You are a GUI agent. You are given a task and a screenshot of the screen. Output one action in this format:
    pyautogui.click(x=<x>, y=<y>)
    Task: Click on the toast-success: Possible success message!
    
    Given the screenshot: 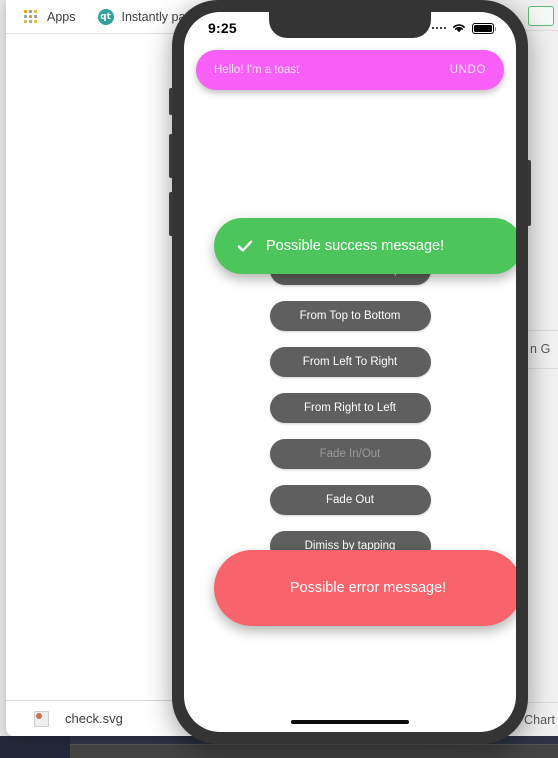 What is the action you would take?
    pyautogui.click(x=365, y=246)
    